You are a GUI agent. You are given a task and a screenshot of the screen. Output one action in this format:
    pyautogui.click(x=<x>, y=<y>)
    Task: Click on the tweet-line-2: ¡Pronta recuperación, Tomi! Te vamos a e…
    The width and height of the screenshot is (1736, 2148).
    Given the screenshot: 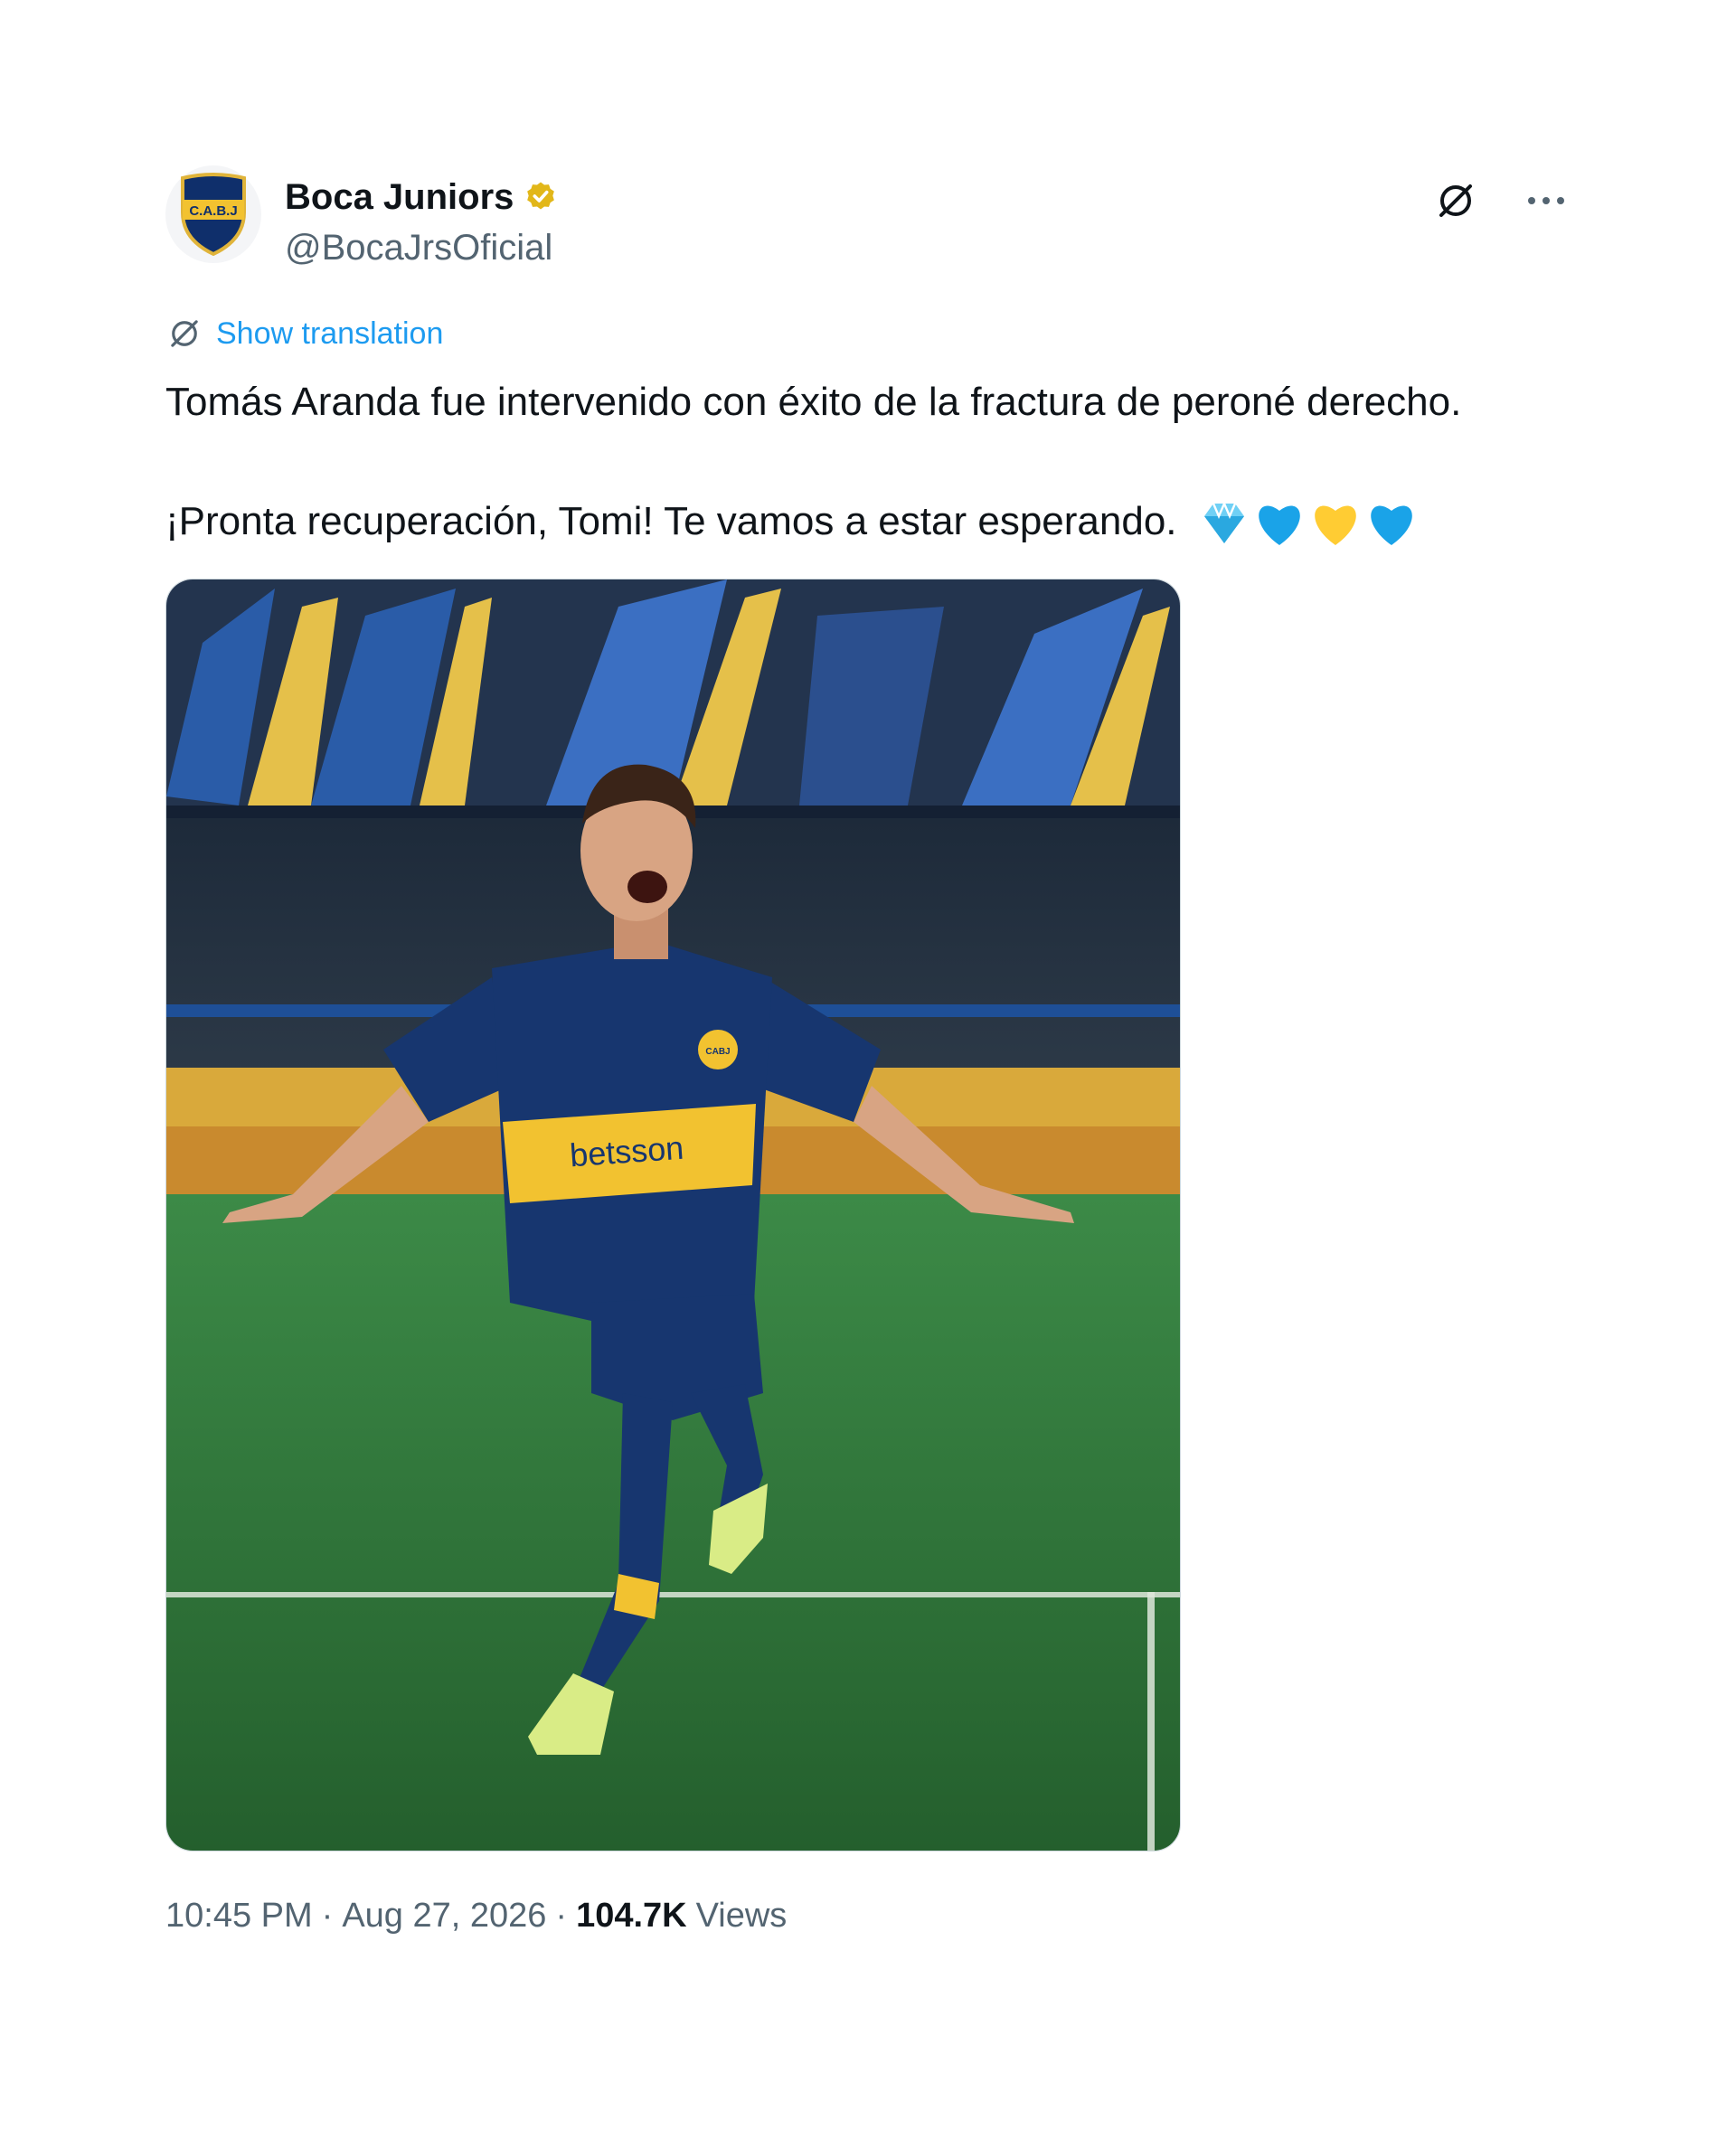 What is the action you would take?
    pyautogui.click(x=870, y=521)
    